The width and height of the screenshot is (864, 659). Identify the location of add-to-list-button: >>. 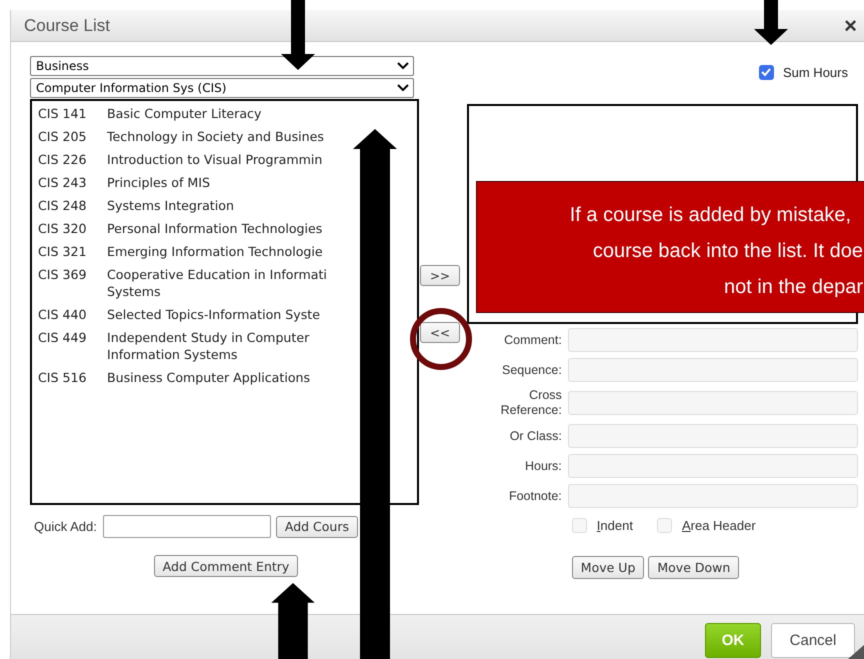
(440, 275).